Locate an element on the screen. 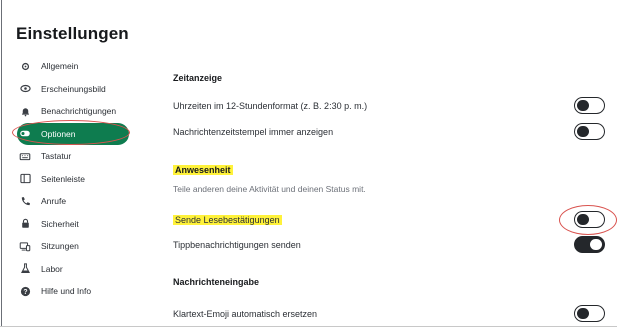 This screenshot has height=327, width=617. sidebar-item-label: Anrufe is located at coordinates (54, 201).